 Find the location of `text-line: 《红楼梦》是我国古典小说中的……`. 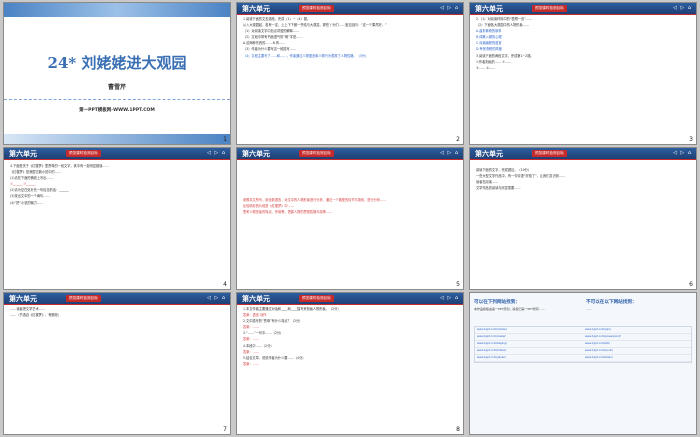

text-line: 《红楼梦》是我国古典小说中的…… is located at coordinates (35, 172).